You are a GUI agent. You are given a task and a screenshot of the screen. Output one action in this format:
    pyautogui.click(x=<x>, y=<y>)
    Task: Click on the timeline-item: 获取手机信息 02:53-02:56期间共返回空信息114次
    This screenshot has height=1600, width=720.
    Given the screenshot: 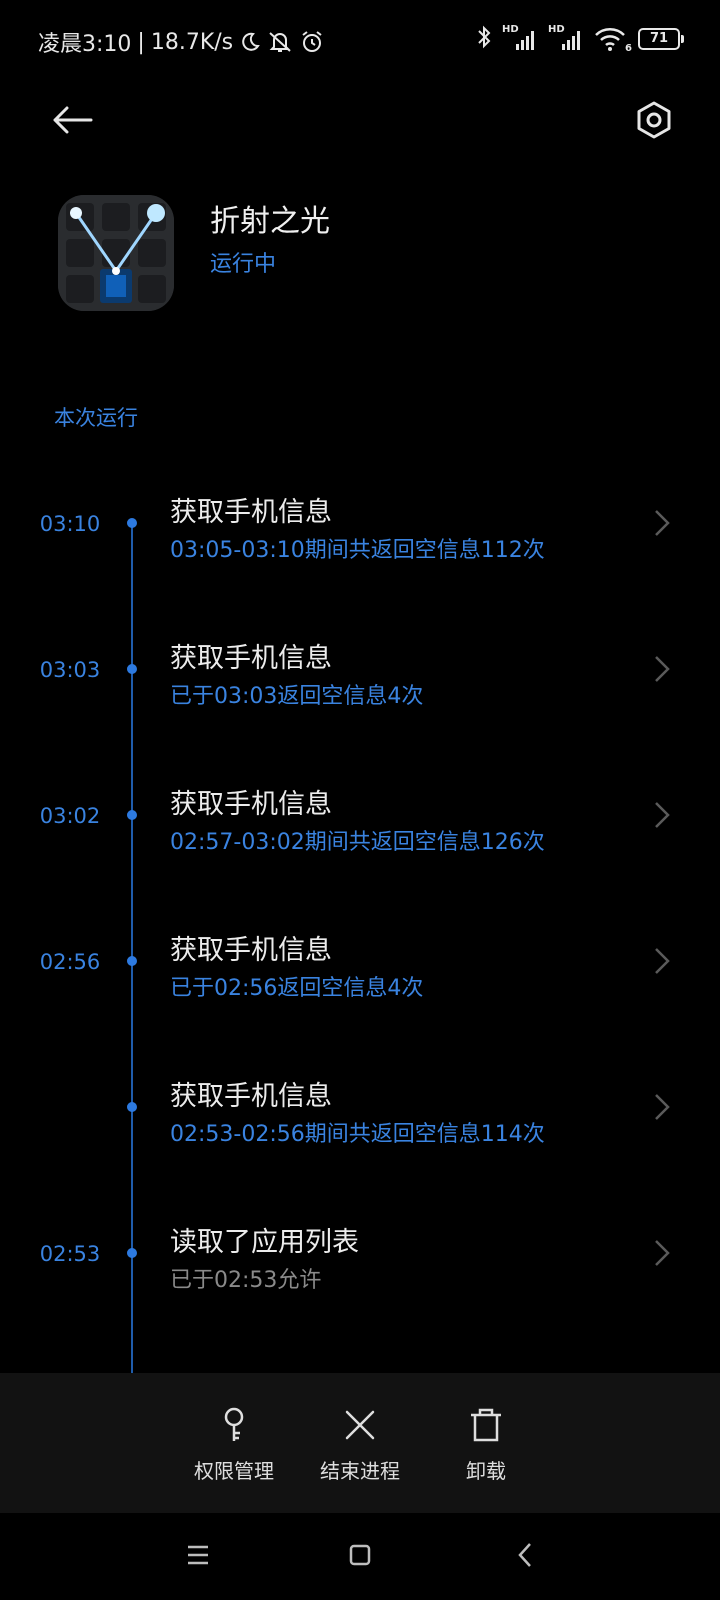 What is the action you would take?
    pyautogui.click(x=360, y=1145)
    